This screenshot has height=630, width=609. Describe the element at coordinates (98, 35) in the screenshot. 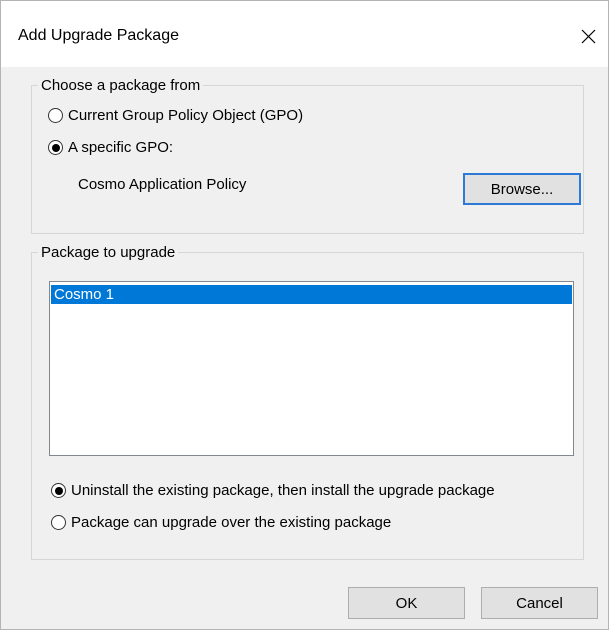

I see `dialog-title: Add Upgrade Package` at that location.